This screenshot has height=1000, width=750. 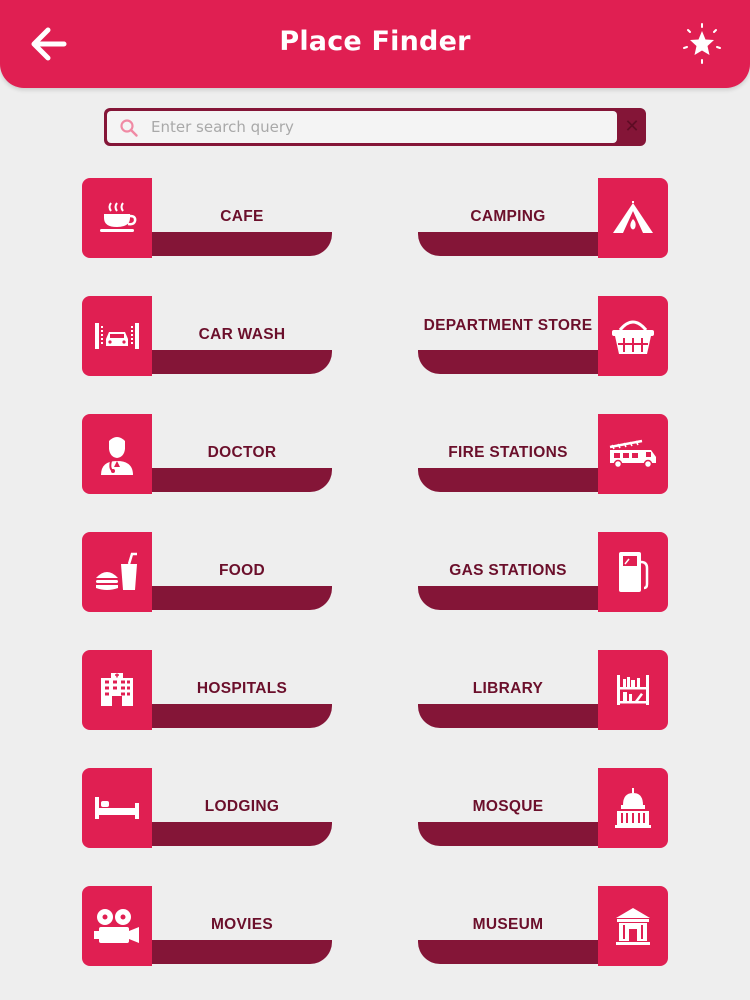 What do you see at coordinates (242, 452) in the screenshot?
I see `category-label: DOCTOR` at bounding box center [242, 452].